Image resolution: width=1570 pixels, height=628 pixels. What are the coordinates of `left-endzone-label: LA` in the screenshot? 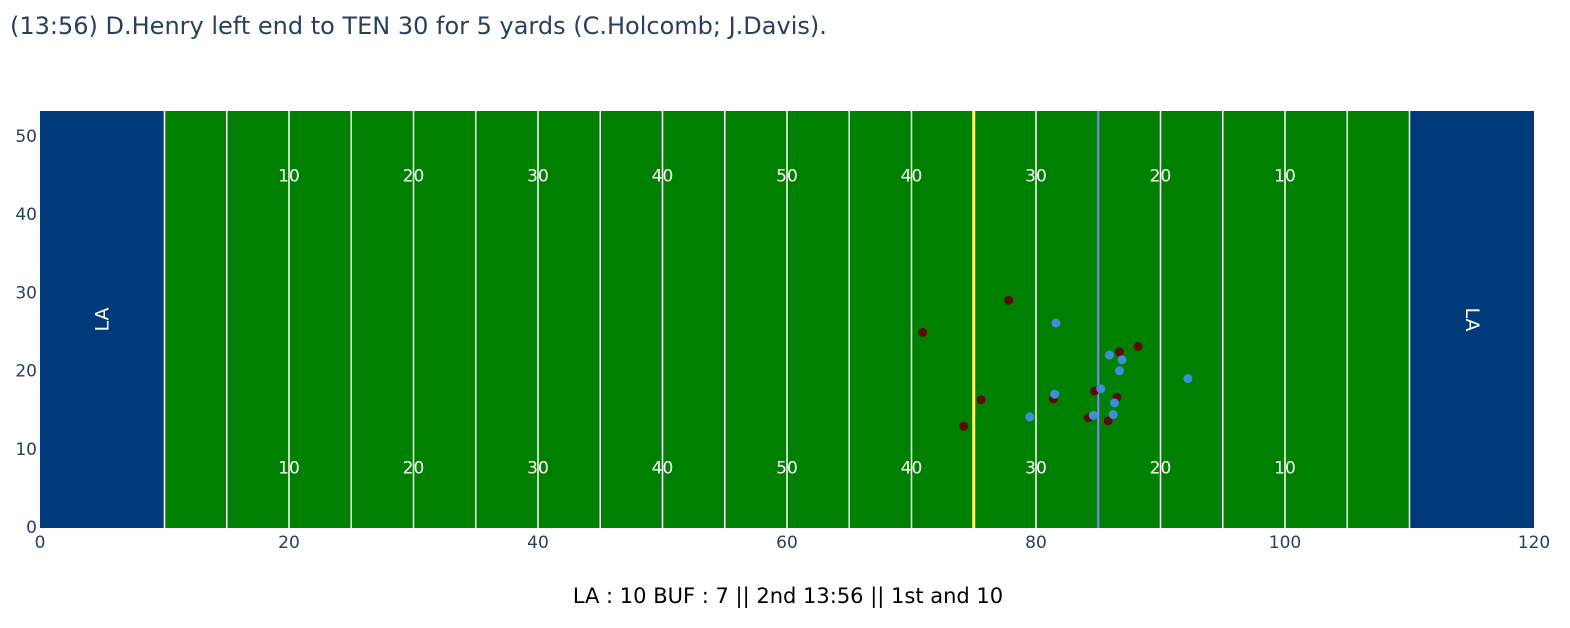 It's located at (102, 319).